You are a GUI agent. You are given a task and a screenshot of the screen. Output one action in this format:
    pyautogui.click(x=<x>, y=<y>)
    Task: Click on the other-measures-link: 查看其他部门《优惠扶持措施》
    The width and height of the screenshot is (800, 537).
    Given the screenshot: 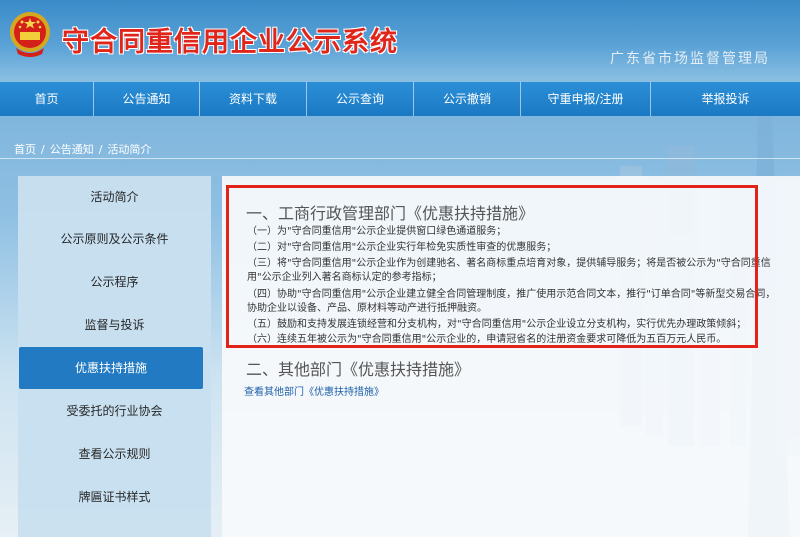 What is the action you would take?
    pyautogui.click(x=314, y=390)
    